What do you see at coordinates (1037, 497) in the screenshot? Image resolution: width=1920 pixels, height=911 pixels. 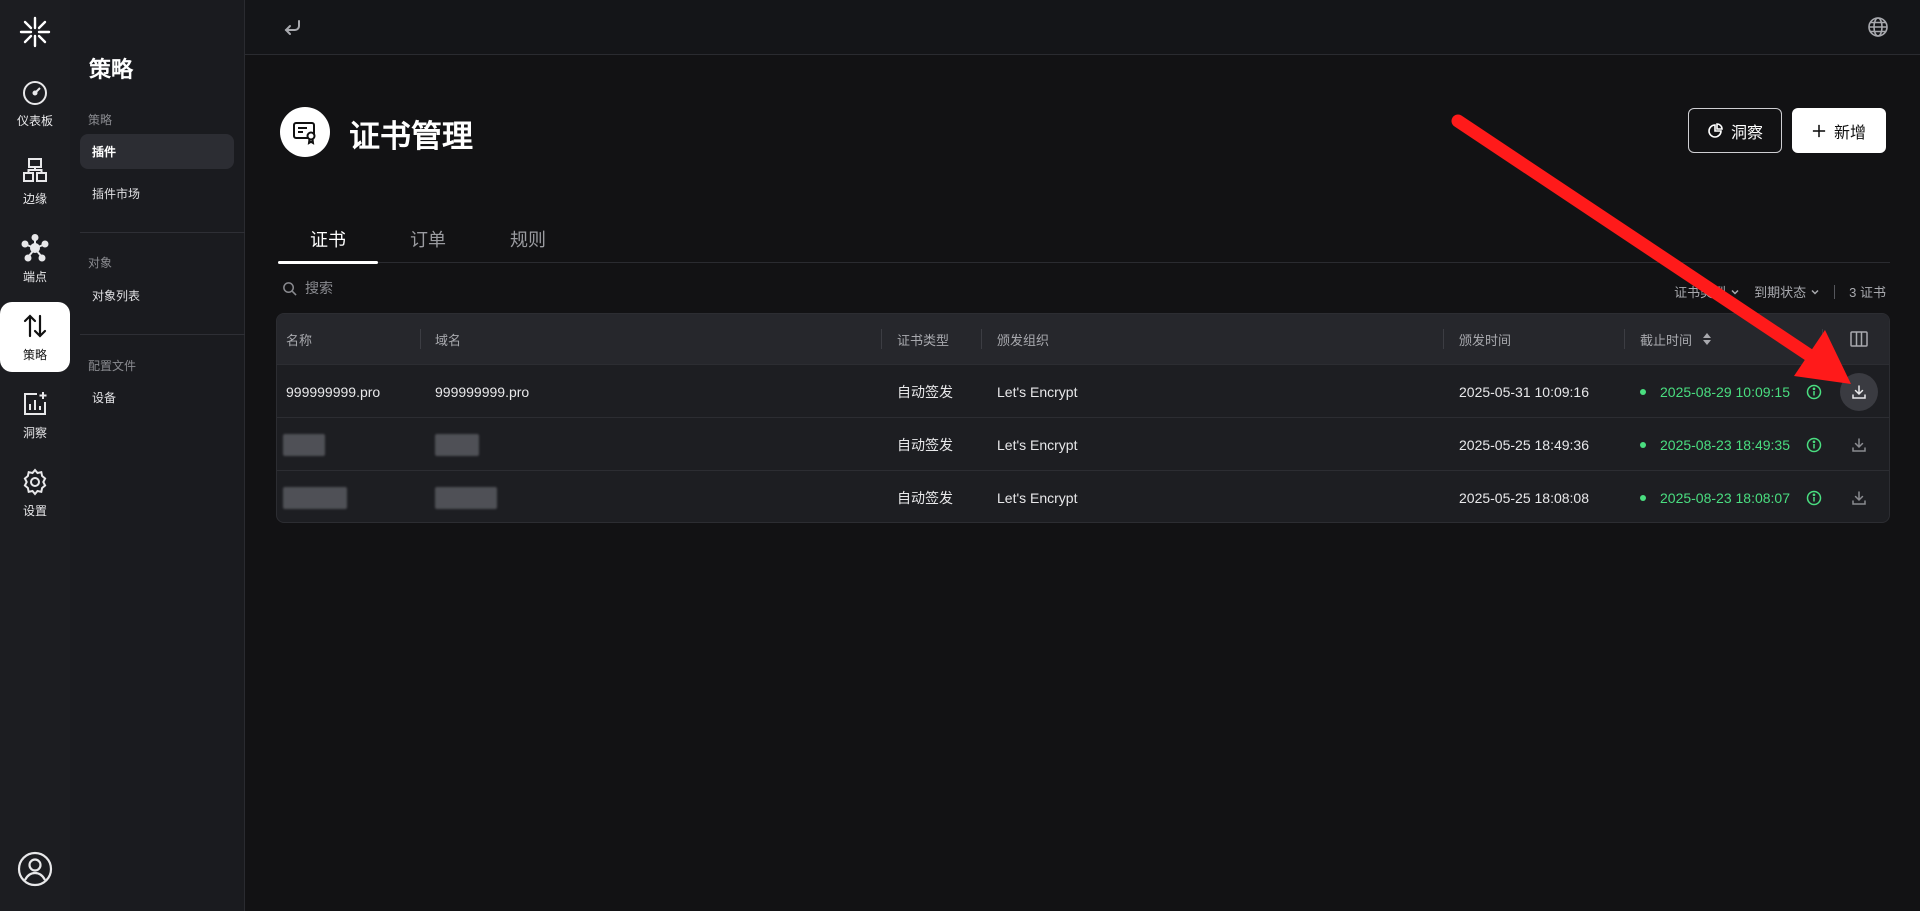 I see `cell-issuer: Let's Encrypt` at bounding box center [1037, 497].